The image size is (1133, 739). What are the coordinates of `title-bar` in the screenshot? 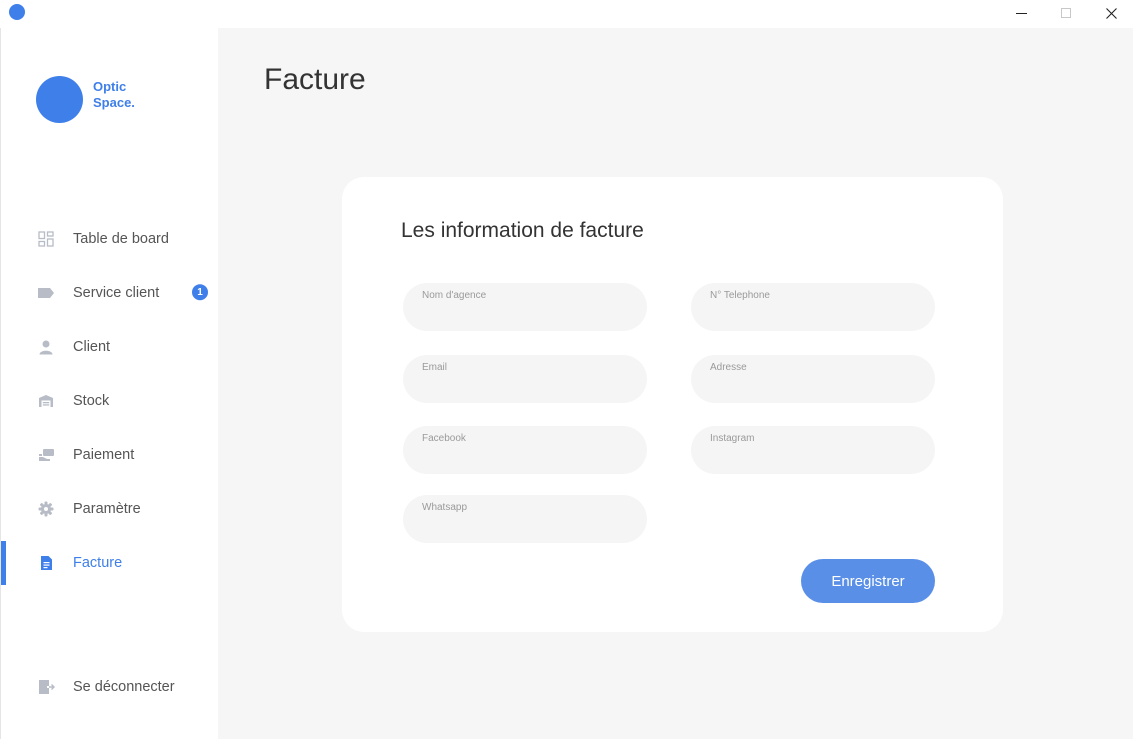 It's located at (566, 14).